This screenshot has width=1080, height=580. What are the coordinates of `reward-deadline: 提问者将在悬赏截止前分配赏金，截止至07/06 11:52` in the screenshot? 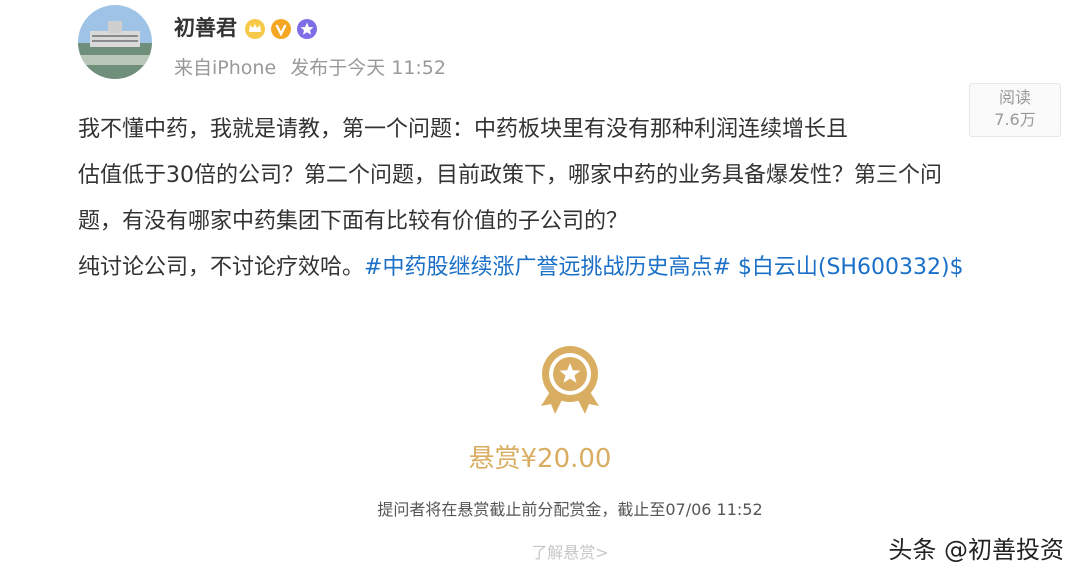 It's located at (570, 509).